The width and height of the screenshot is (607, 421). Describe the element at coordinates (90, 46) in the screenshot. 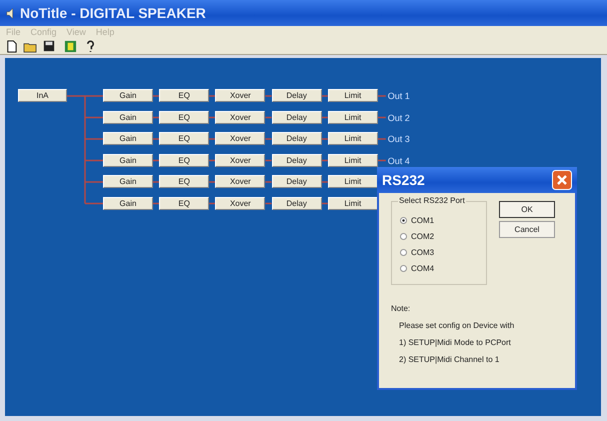

I see `help-icon` at that location.